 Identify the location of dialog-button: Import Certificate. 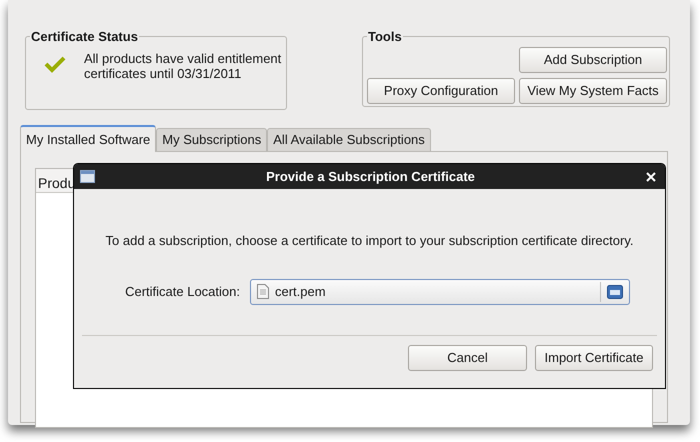
(594, 357).